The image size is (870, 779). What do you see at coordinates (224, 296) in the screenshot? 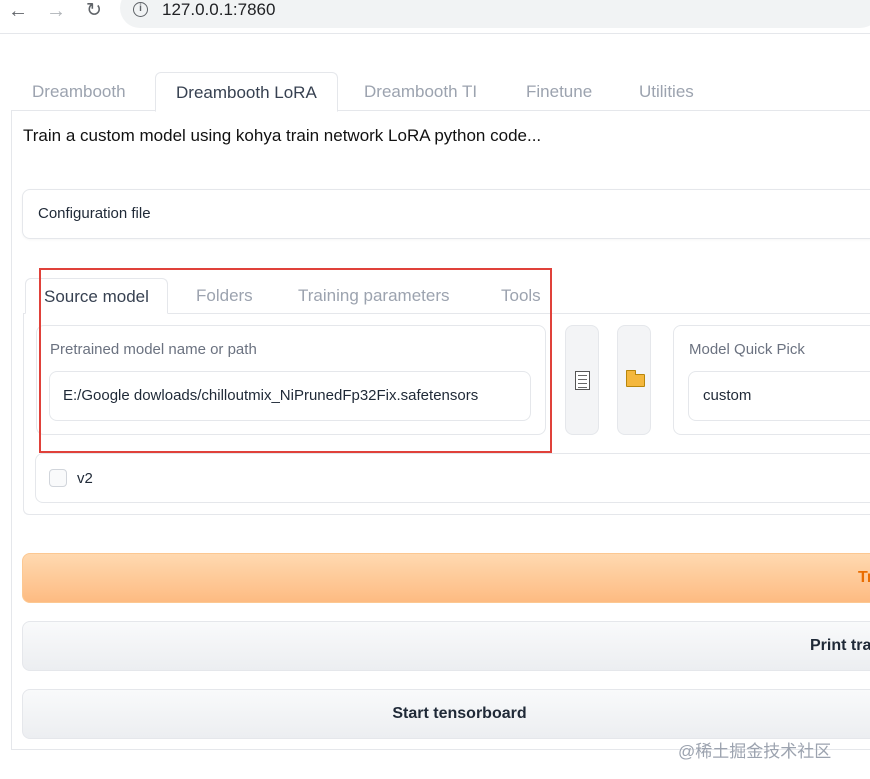
I see `tab-folders: Folders` at bounding box center [224, 296].